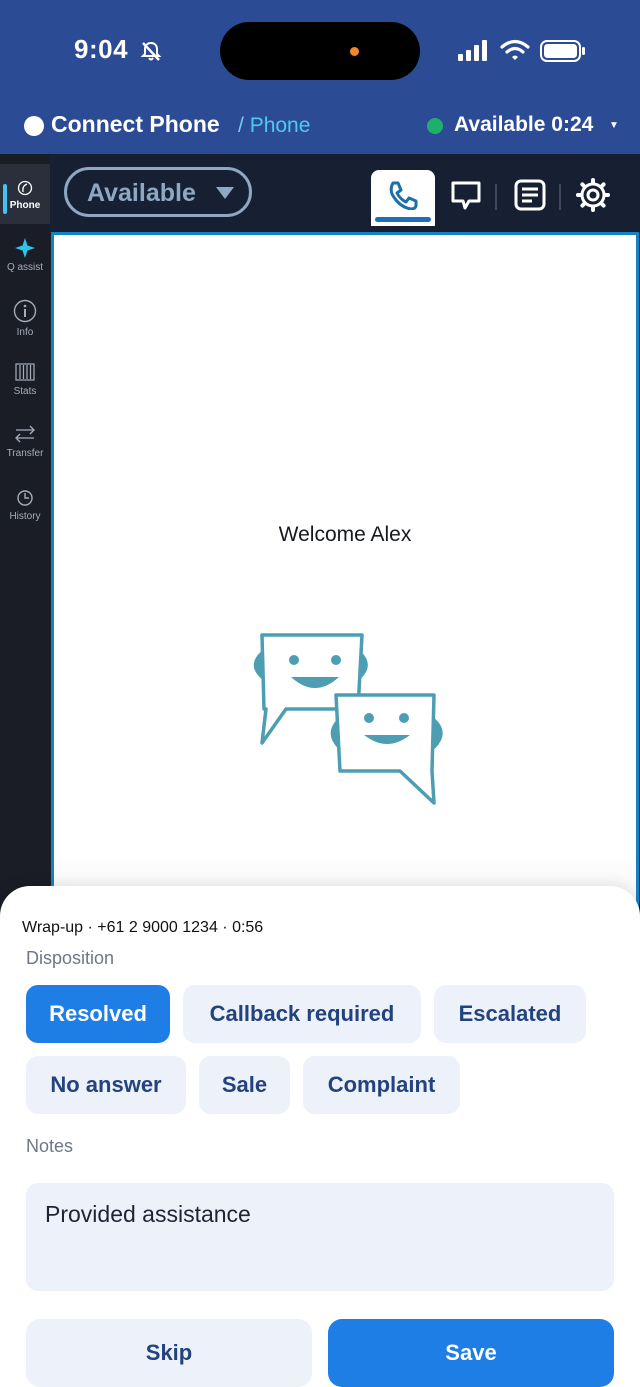  What do you see at coordinates (593, 195) in the screenshot?
I see `settings-gear-icon` at bounding box center [593, 195].